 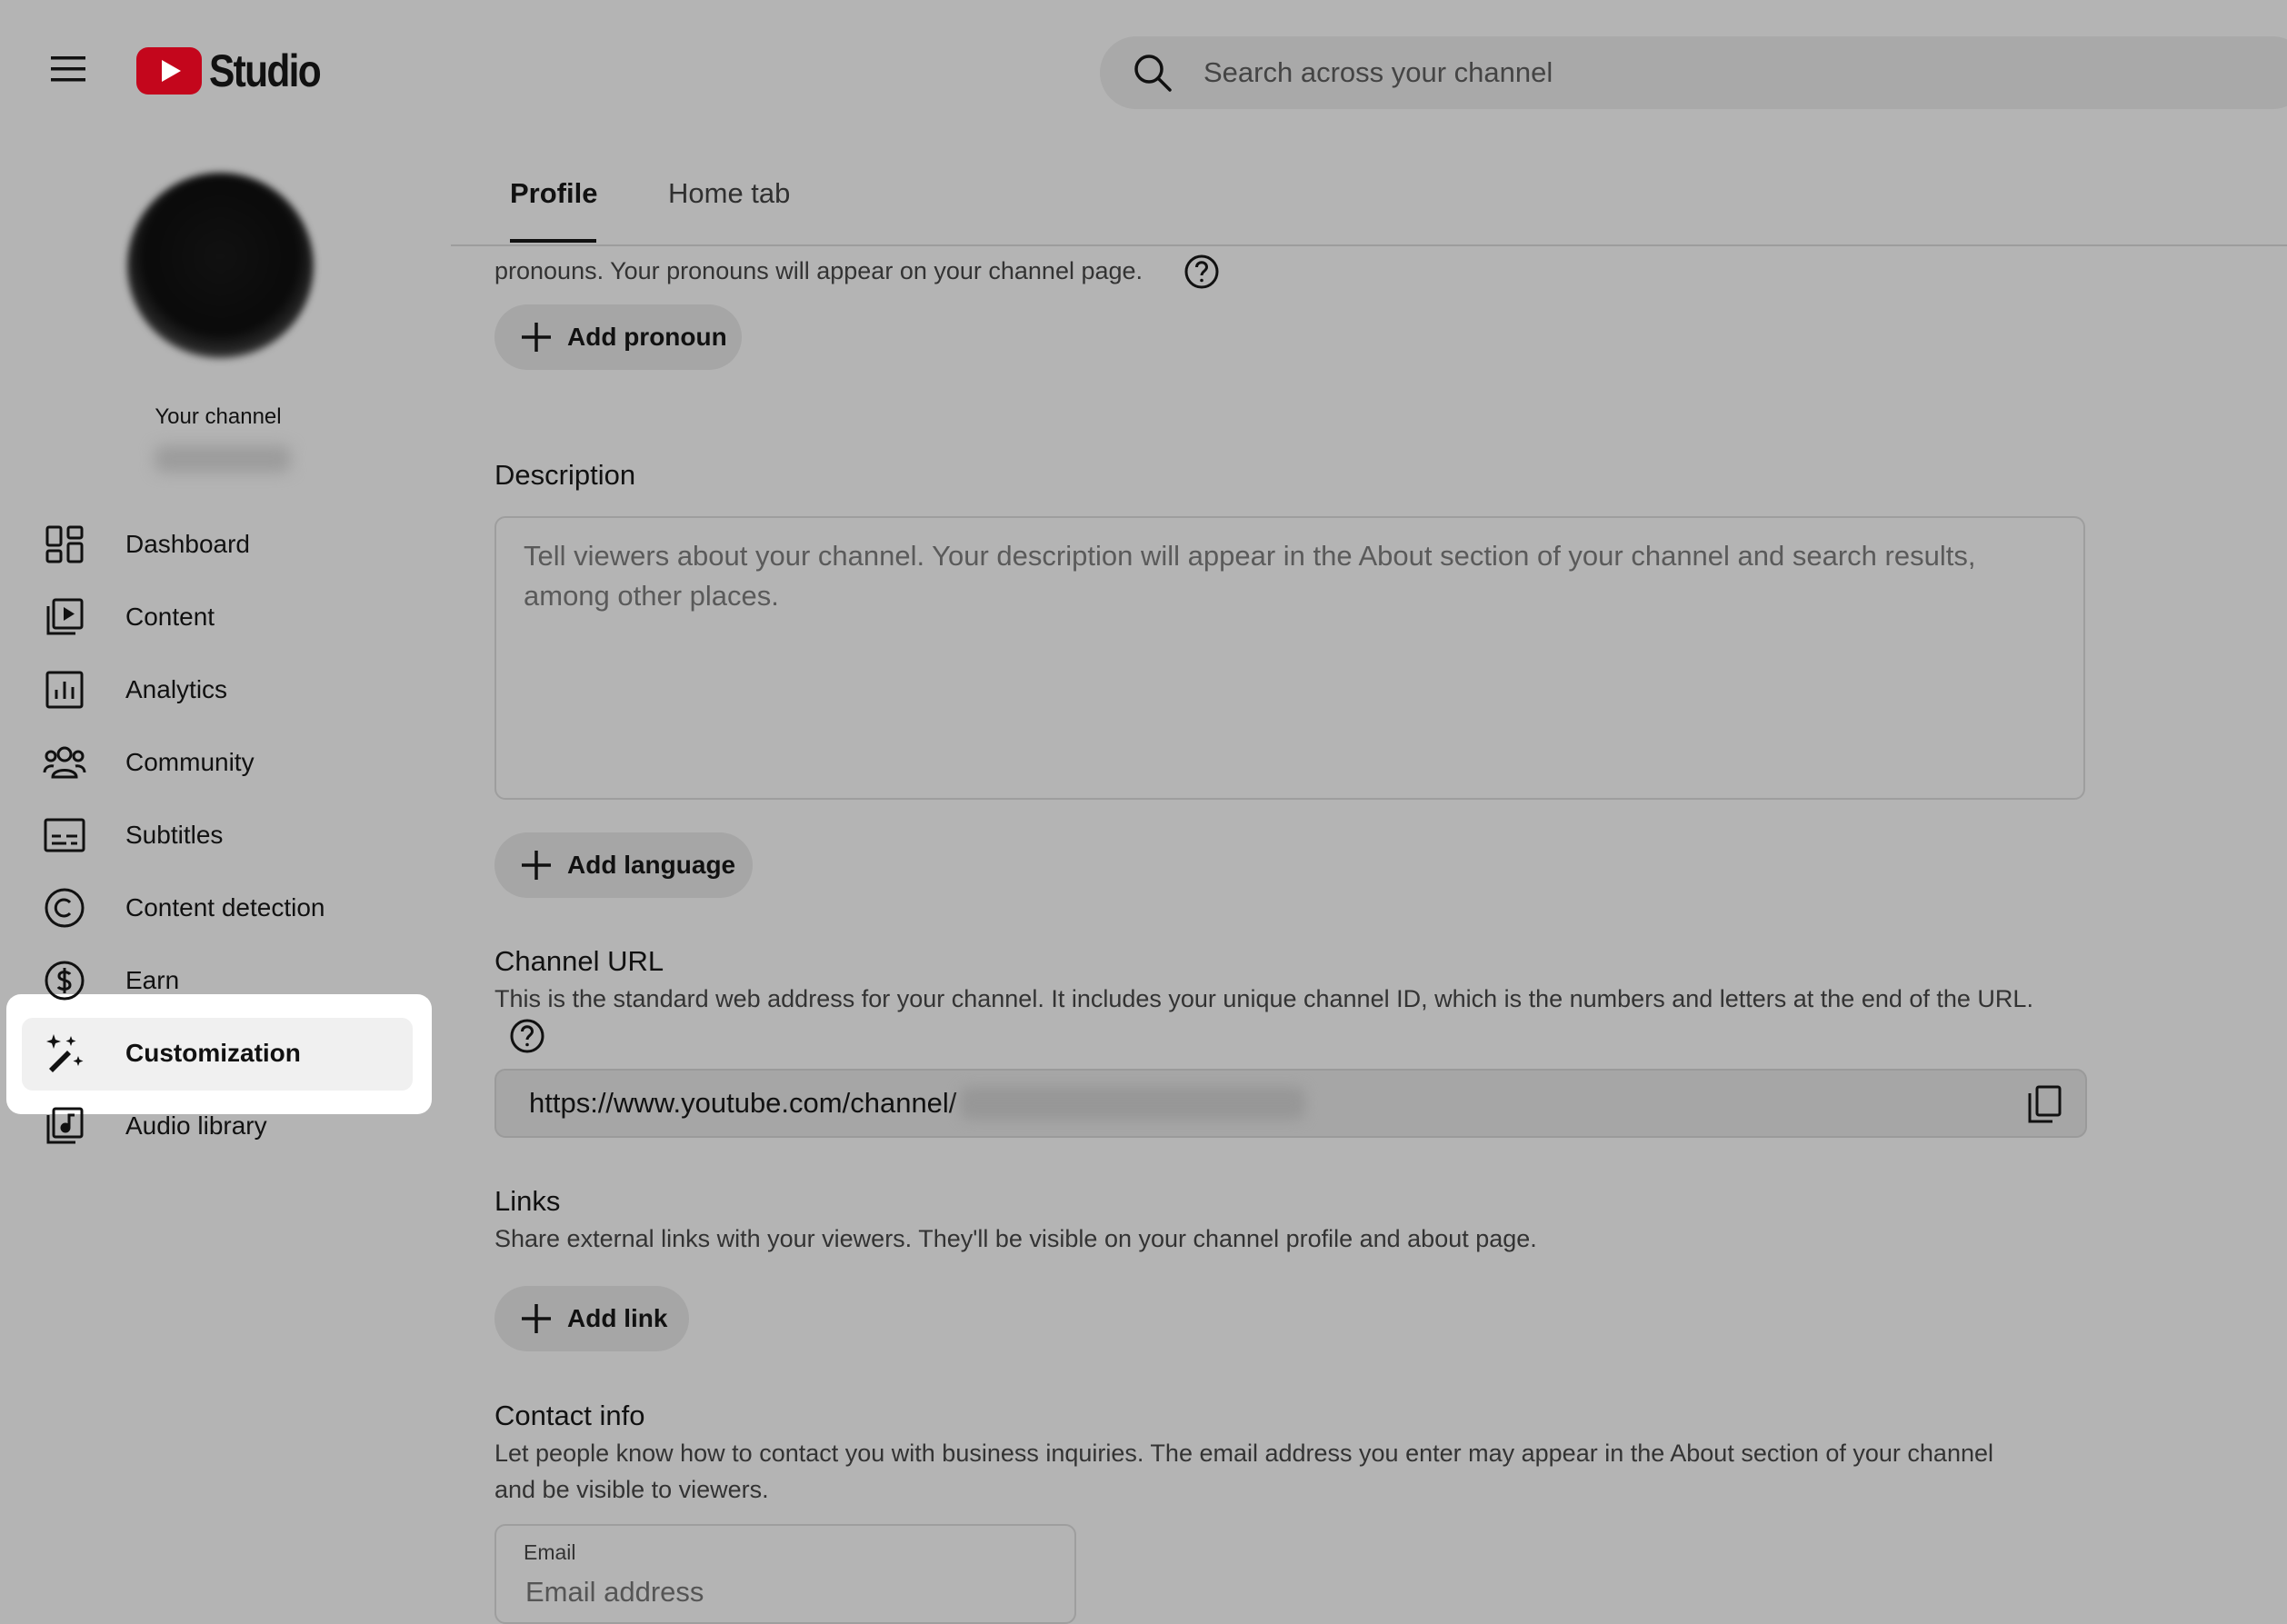 What do you see at coordinates (169, 71) in the screenshot?
I see `youtube-play-icon` at bounding box center [169, 71].